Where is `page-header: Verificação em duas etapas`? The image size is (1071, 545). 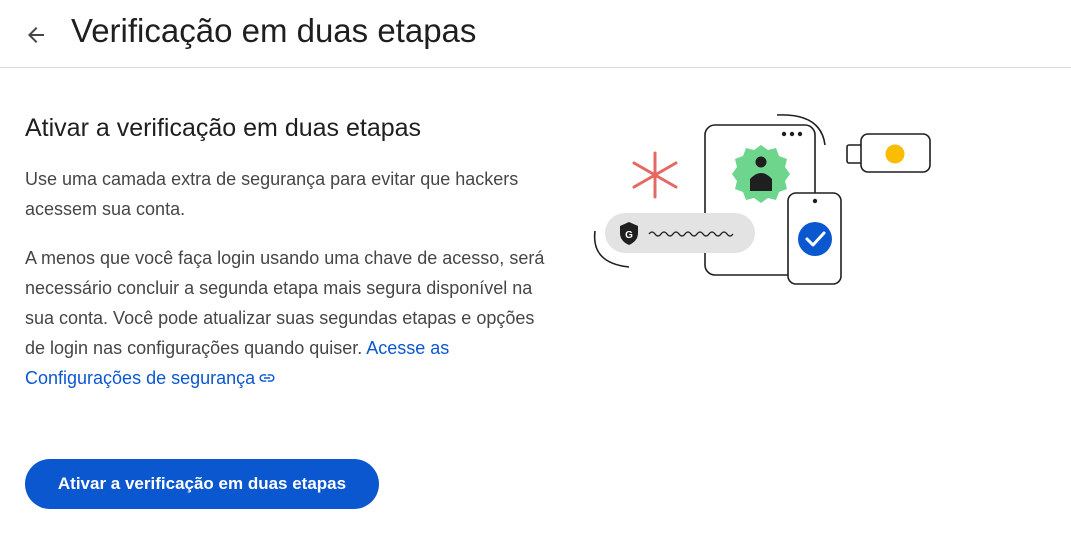 page-header: Verificação em duas etapas is located at coordinates (535, 34).